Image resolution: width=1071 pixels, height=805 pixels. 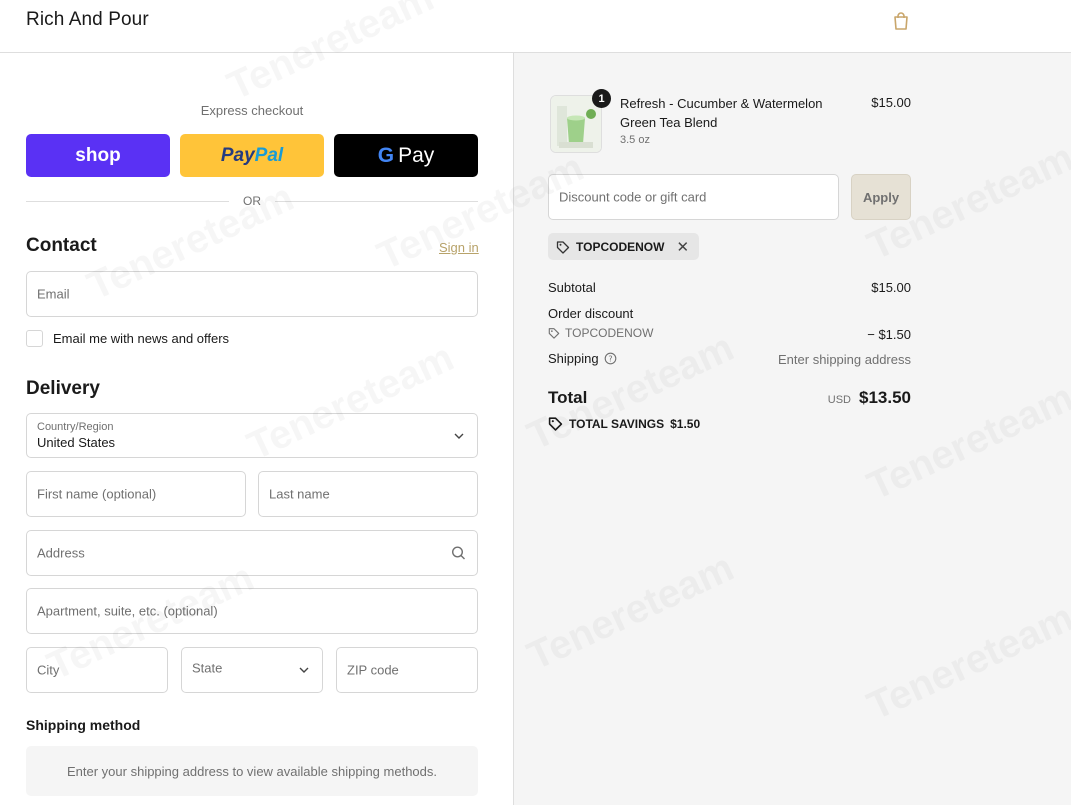 I want to click on shop-pay-button: shop, so click(x=98, y=155).